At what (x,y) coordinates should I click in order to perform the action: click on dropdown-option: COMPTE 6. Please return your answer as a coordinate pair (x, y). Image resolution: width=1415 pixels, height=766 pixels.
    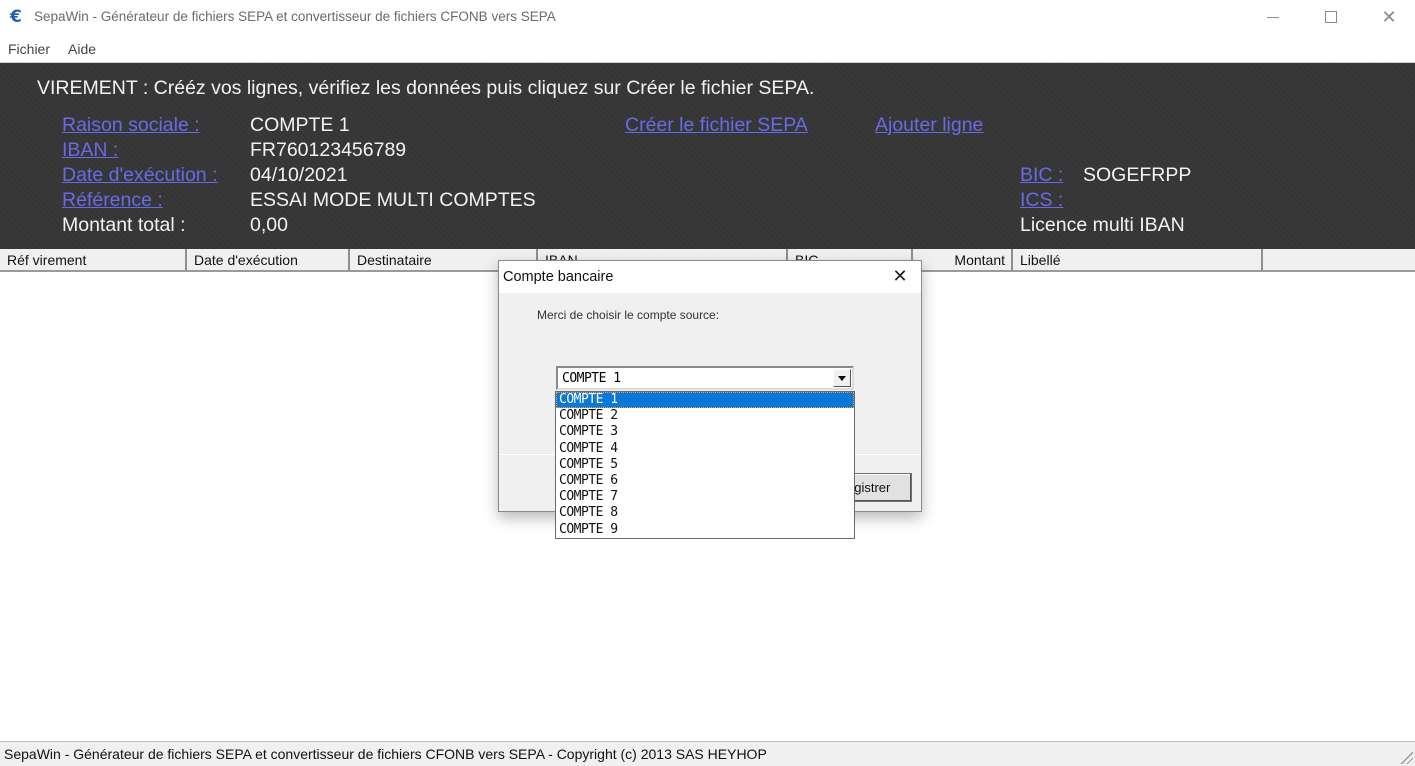
    Looking at the image, I should click on (705, 481).